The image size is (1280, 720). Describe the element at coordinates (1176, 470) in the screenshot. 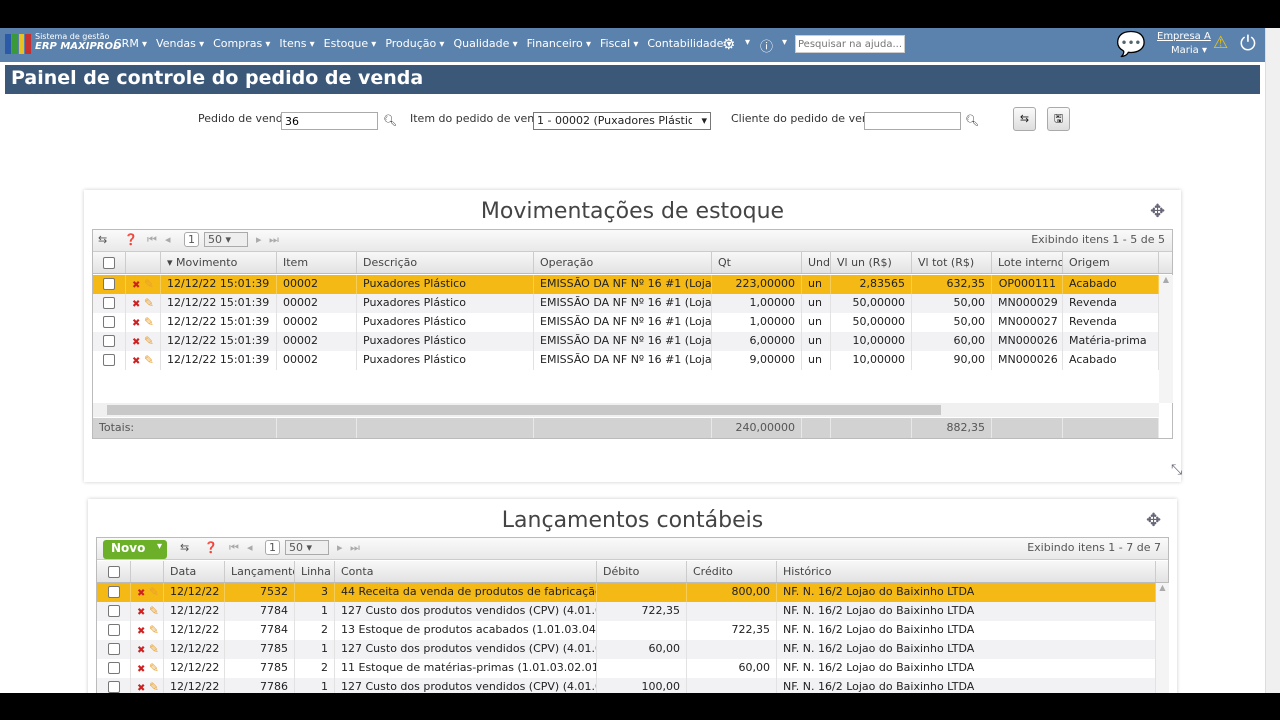

I see `resize-icon: ⤡` at that location.